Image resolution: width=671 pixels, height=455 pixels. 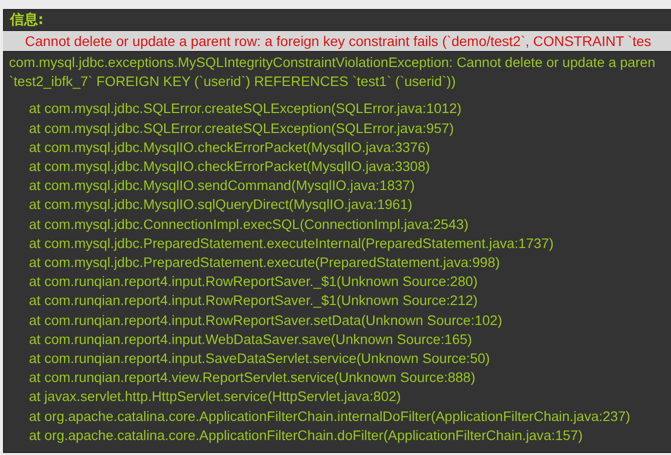 I want to click on stack-trace-line: at com.runqian.report4.input.WebDataSaver.save(Unknown Source:165), so click(x=250, y=339).